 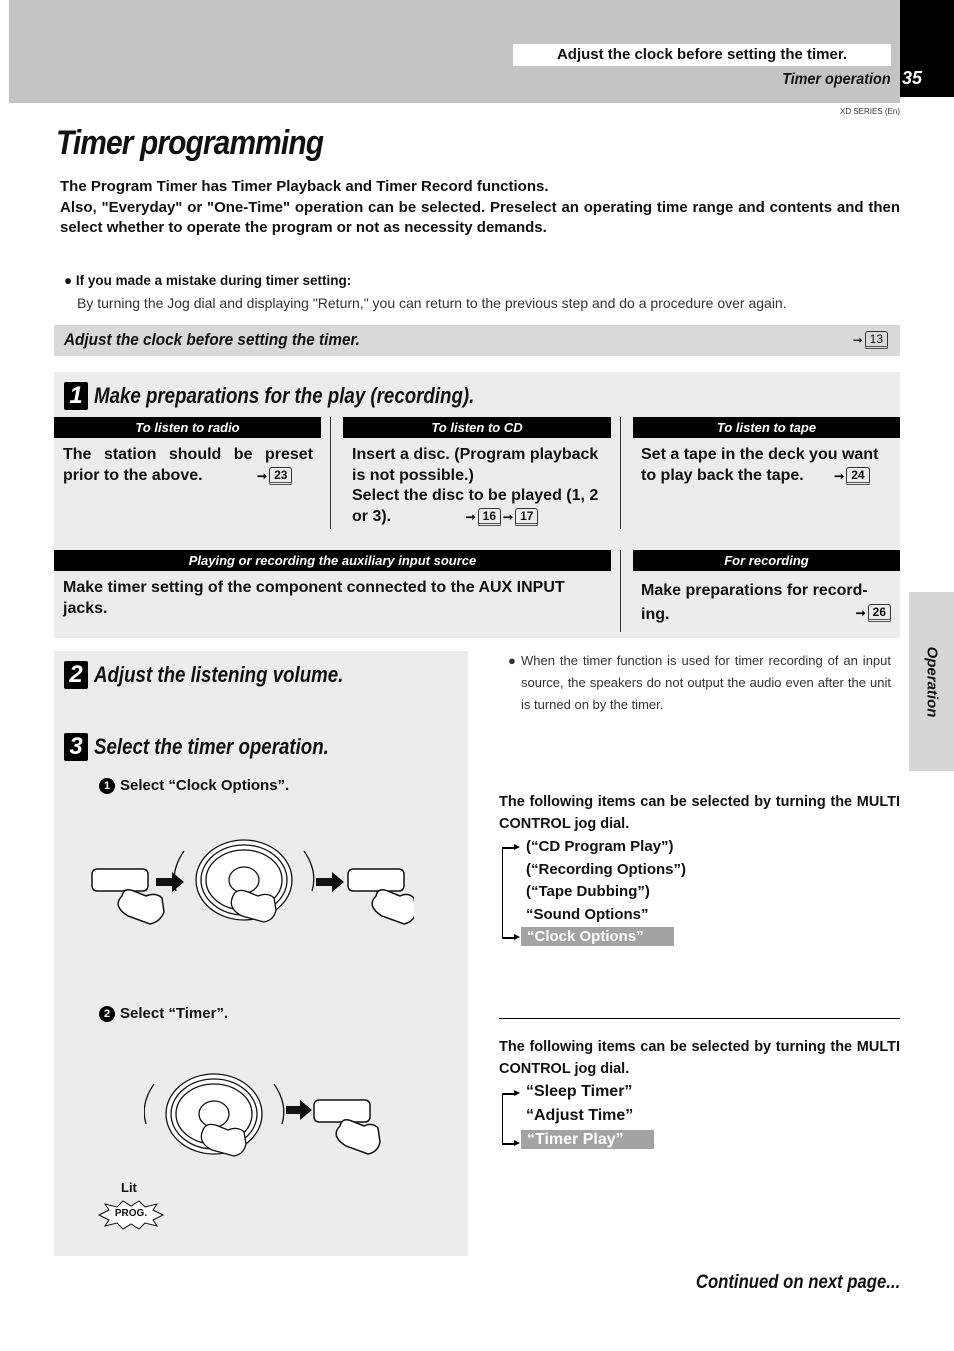 I want to click on clock-options-illustration, so click(x=252, y=882).